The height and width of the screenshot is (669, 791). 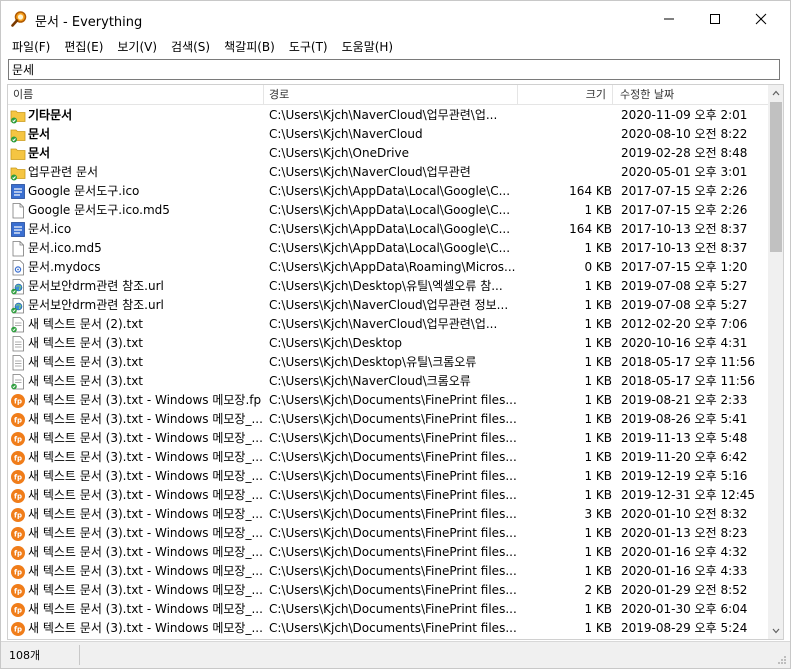 What do you see at coordinates (249, 47) in the screenshot?
I see `menu-bookmarks: 책갈피(B)` at bounding box center [249, 47].